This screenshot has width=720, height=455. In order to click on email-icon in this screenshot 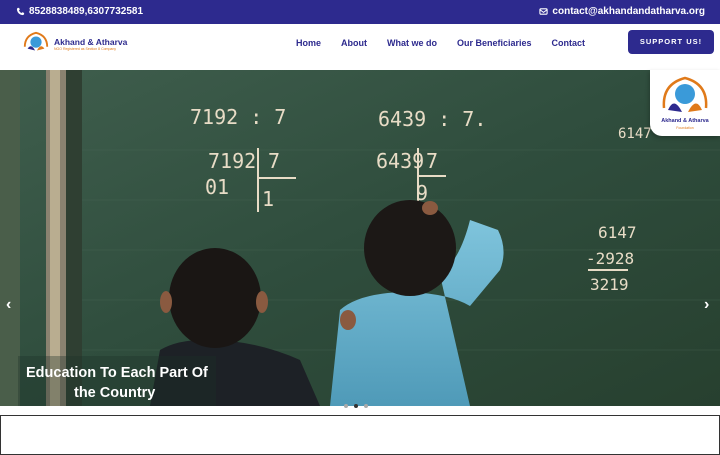, I will do `click(544, 11)`.